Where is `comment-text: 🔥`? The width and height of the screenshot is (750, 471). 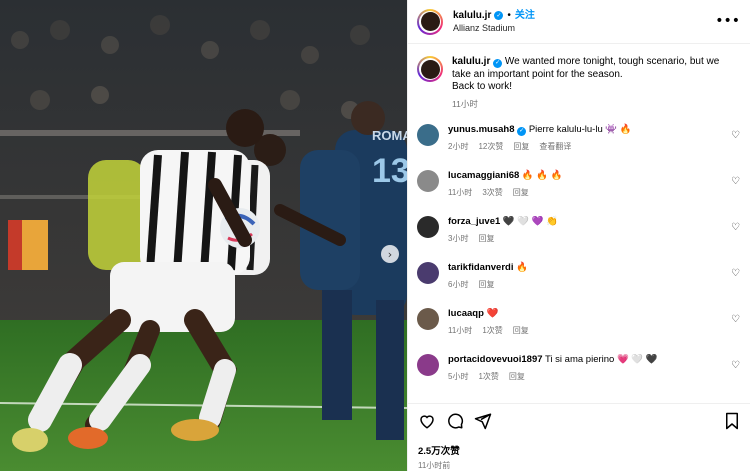
comment-text: 🔥 is located at coordinates (522, 267).